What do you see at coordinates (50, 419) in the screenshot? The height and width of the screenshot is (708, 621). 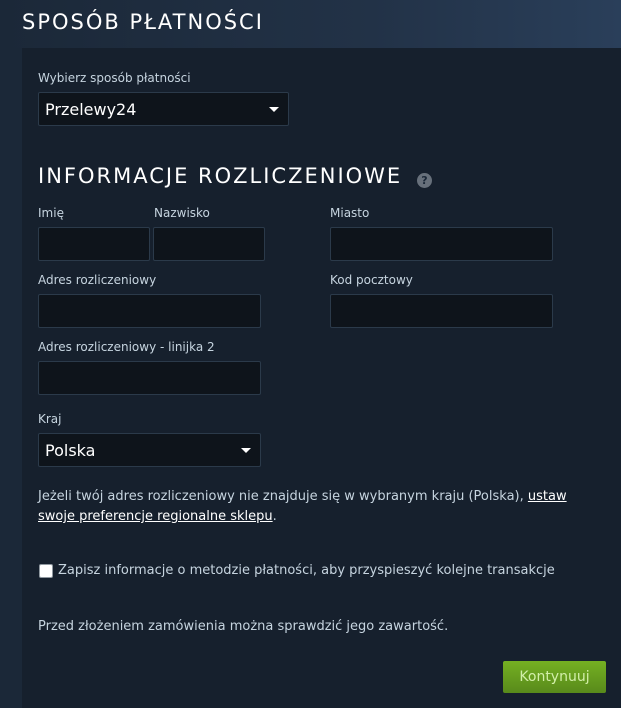 I see `country-label: Kraj` at bounding box center [50, 419].